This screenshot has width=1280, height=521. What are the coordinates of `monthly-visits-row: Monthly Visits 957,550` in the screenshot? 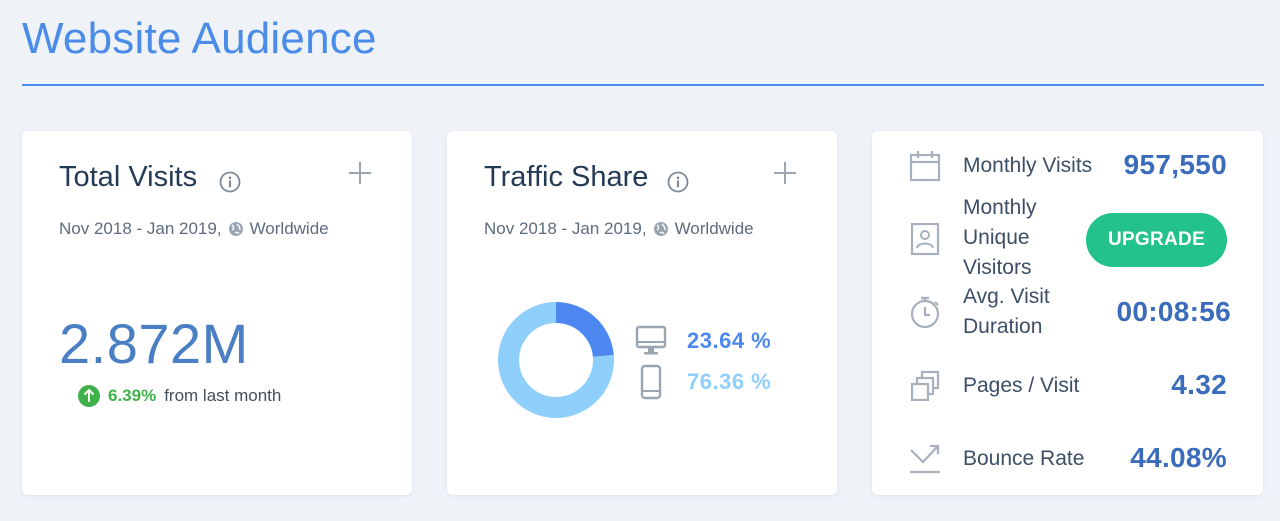 It's located at (1067, 166).